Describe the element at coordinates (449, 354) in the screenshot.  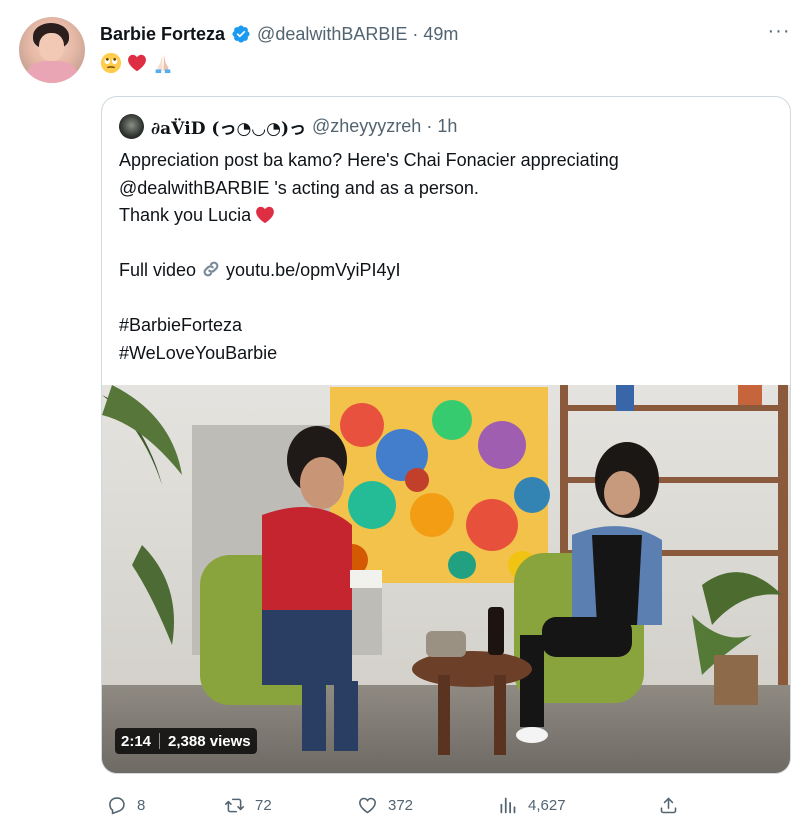
I see `hashtag-weloveyoubarbie: #WeLoveYouBarbie` at that location.